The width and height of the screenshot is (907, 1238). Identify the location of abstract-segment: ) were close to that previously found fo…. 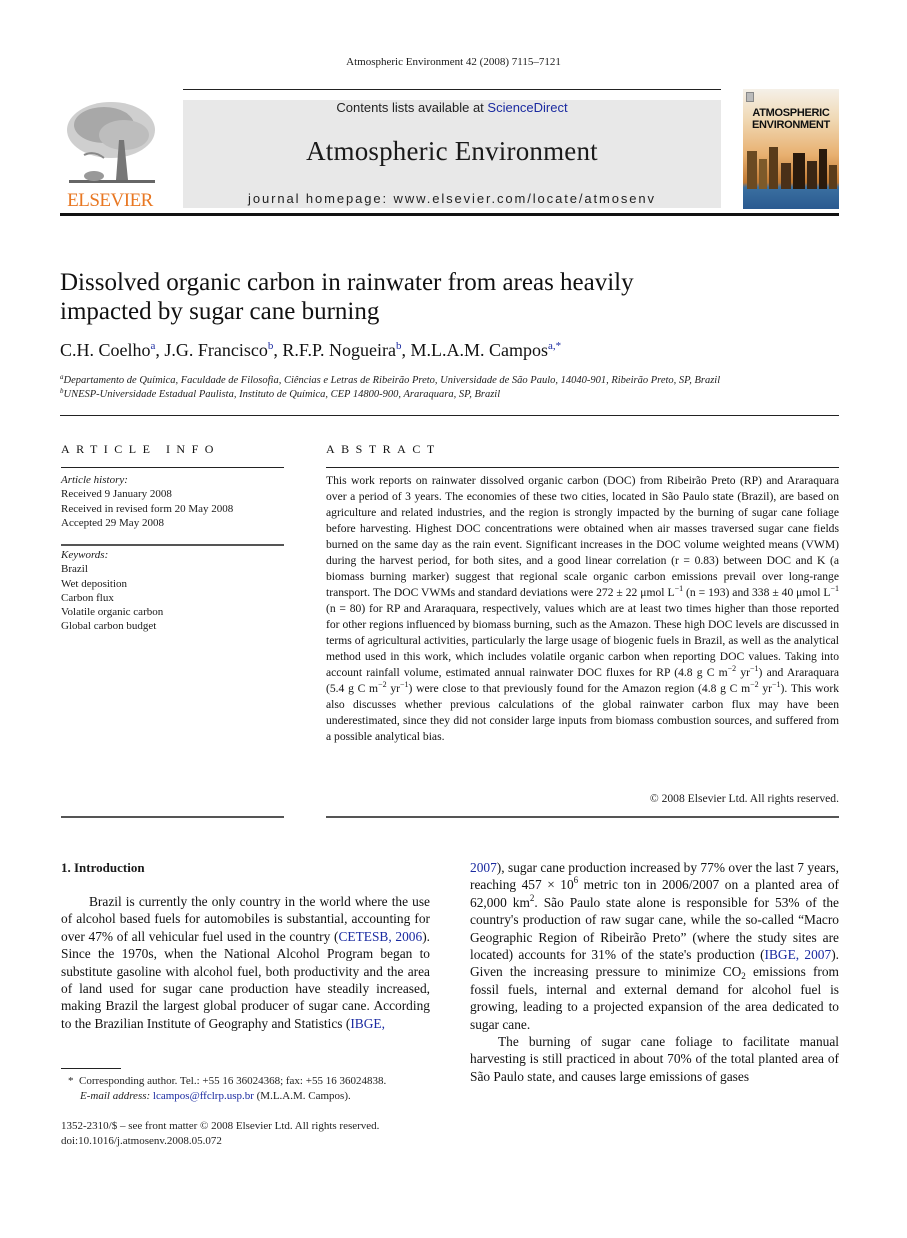
(579, 688).